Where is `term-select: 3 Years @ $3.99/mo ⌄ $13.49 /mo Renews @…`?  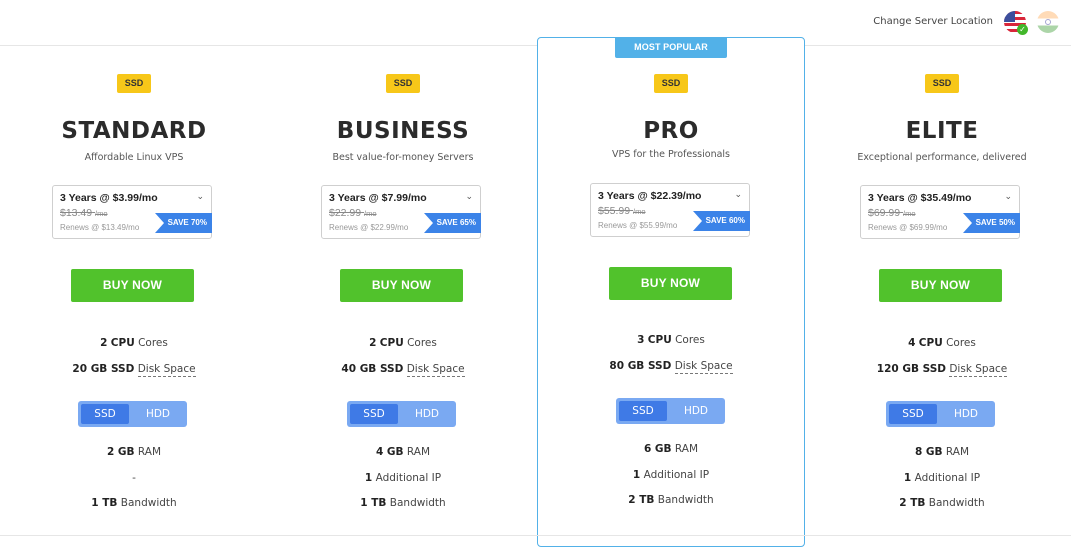
term-select: 3 Years @ $3.99/mo ⌄ $13.49 /mo Renews @… is located at coordinates (132, 212).